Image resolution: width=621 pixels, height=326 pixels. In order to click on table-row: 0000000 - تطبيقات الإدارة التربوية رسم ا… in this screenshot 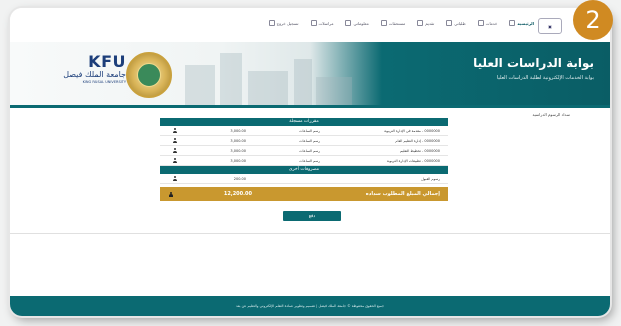, I will do `click(304, 161)`.